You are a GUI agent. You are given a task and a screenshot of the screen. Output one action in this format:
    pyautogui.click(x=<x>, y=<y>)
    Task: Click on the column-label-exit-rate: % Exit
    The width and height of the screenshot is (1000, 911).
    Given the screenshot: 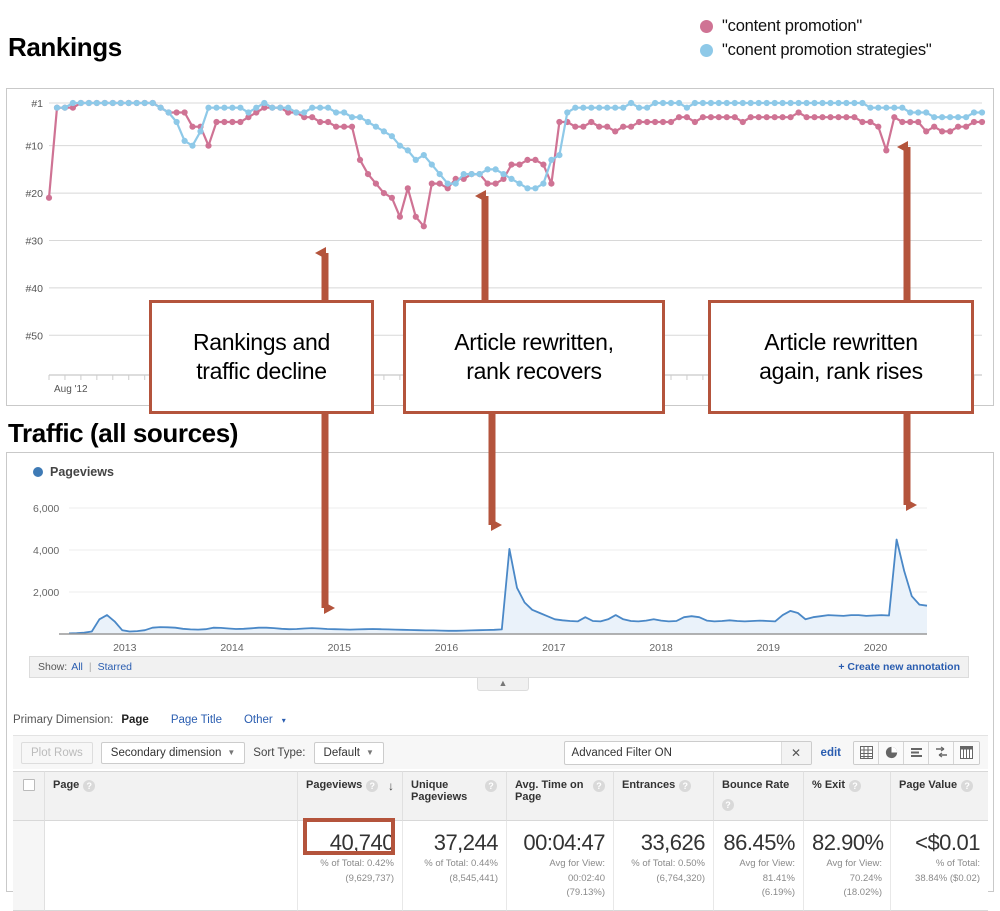 What is the action you would take?
    pyautogui.click(x=829, y=785)
    